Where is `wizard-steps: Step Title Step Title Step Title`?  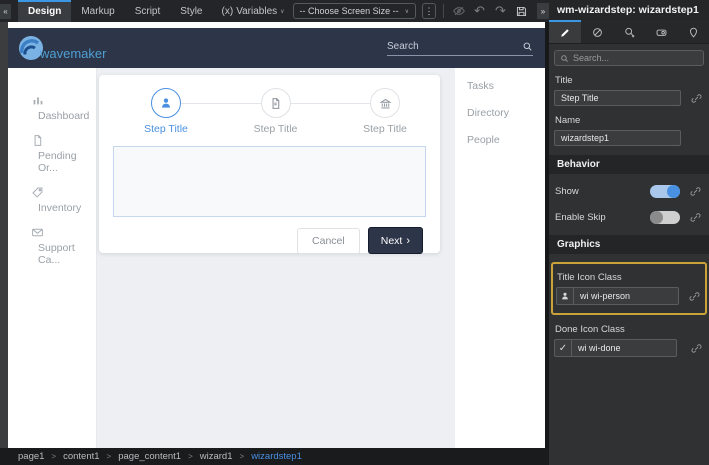 wizard-steps: Step Title Step Title Step Title is located at coordinates (269, 105).